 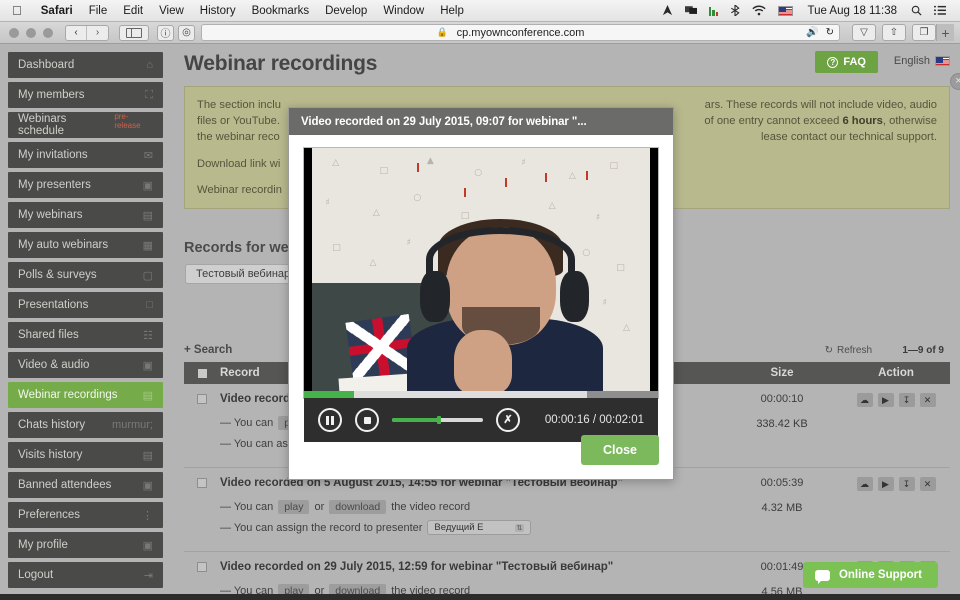 What do you see at coordinates (85, 335) in the screenshot?
I see `sidebar-item-shared-files: Shared files ☷` at bounding box center [85, 335].